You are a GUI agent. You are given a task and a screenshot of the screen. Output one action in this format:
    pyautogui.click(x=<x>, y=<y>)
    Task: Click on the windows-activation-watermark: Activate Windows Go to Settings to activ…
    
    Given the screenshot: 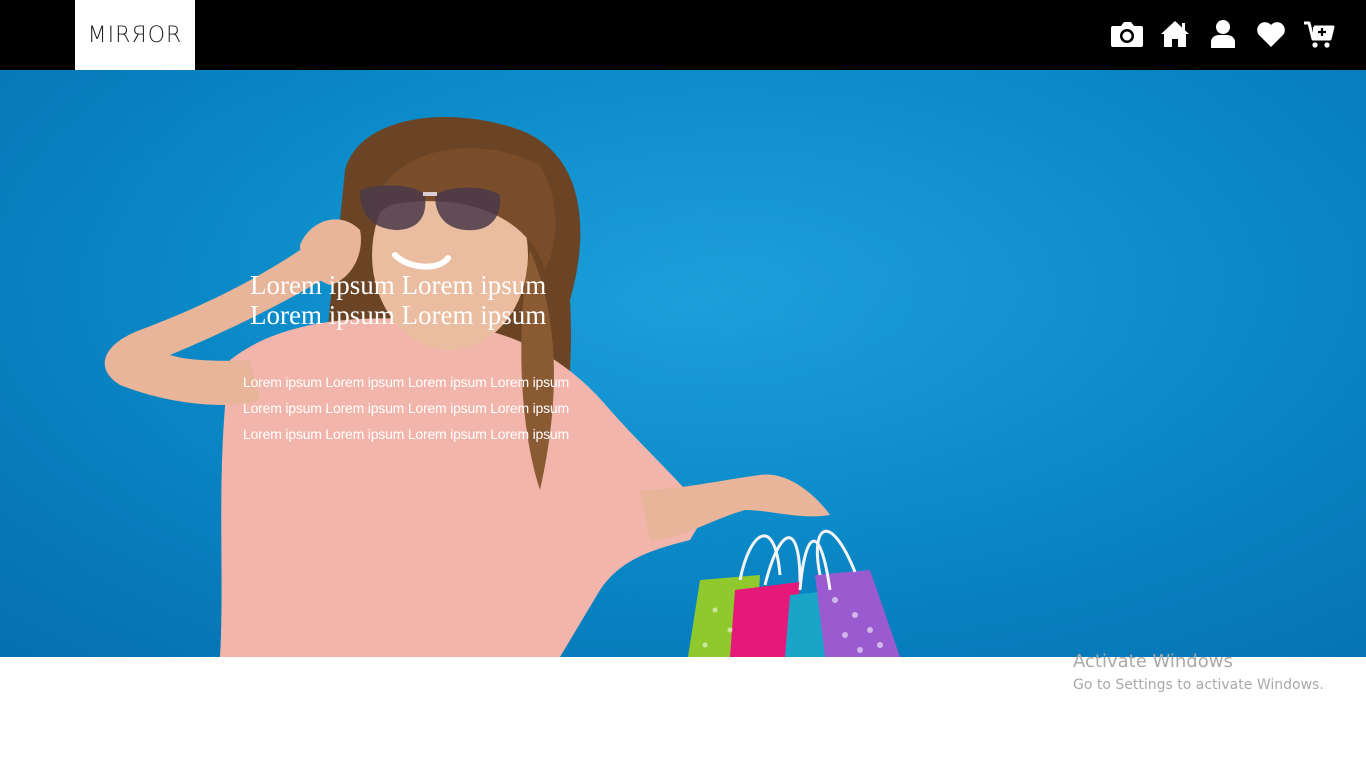 What is the action you would take?
    pyautogui.click(x=1198, y=673)
    